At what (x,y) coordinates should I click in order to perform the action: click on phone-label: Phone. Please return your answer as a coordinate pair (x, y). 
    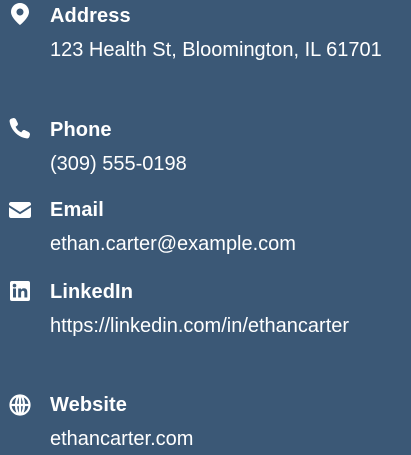
    Looking at the image, I should click on (81, 130).